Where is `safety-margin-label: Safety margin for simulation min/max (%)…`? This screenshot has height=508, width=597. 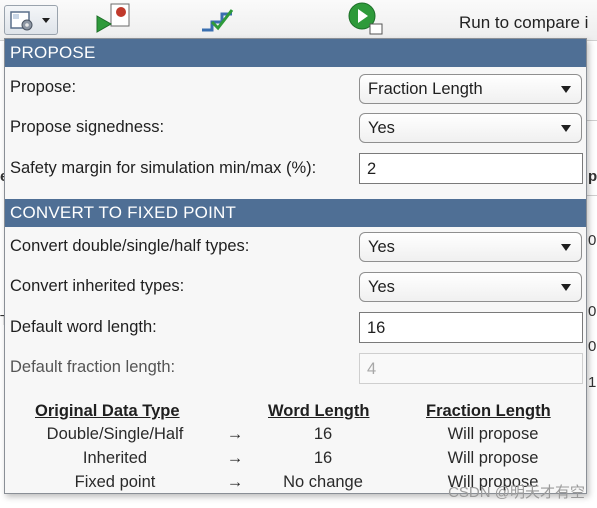 safety-margin-label: Safety margin for simulation min/max (%)… is located at coordinates (163, 168).